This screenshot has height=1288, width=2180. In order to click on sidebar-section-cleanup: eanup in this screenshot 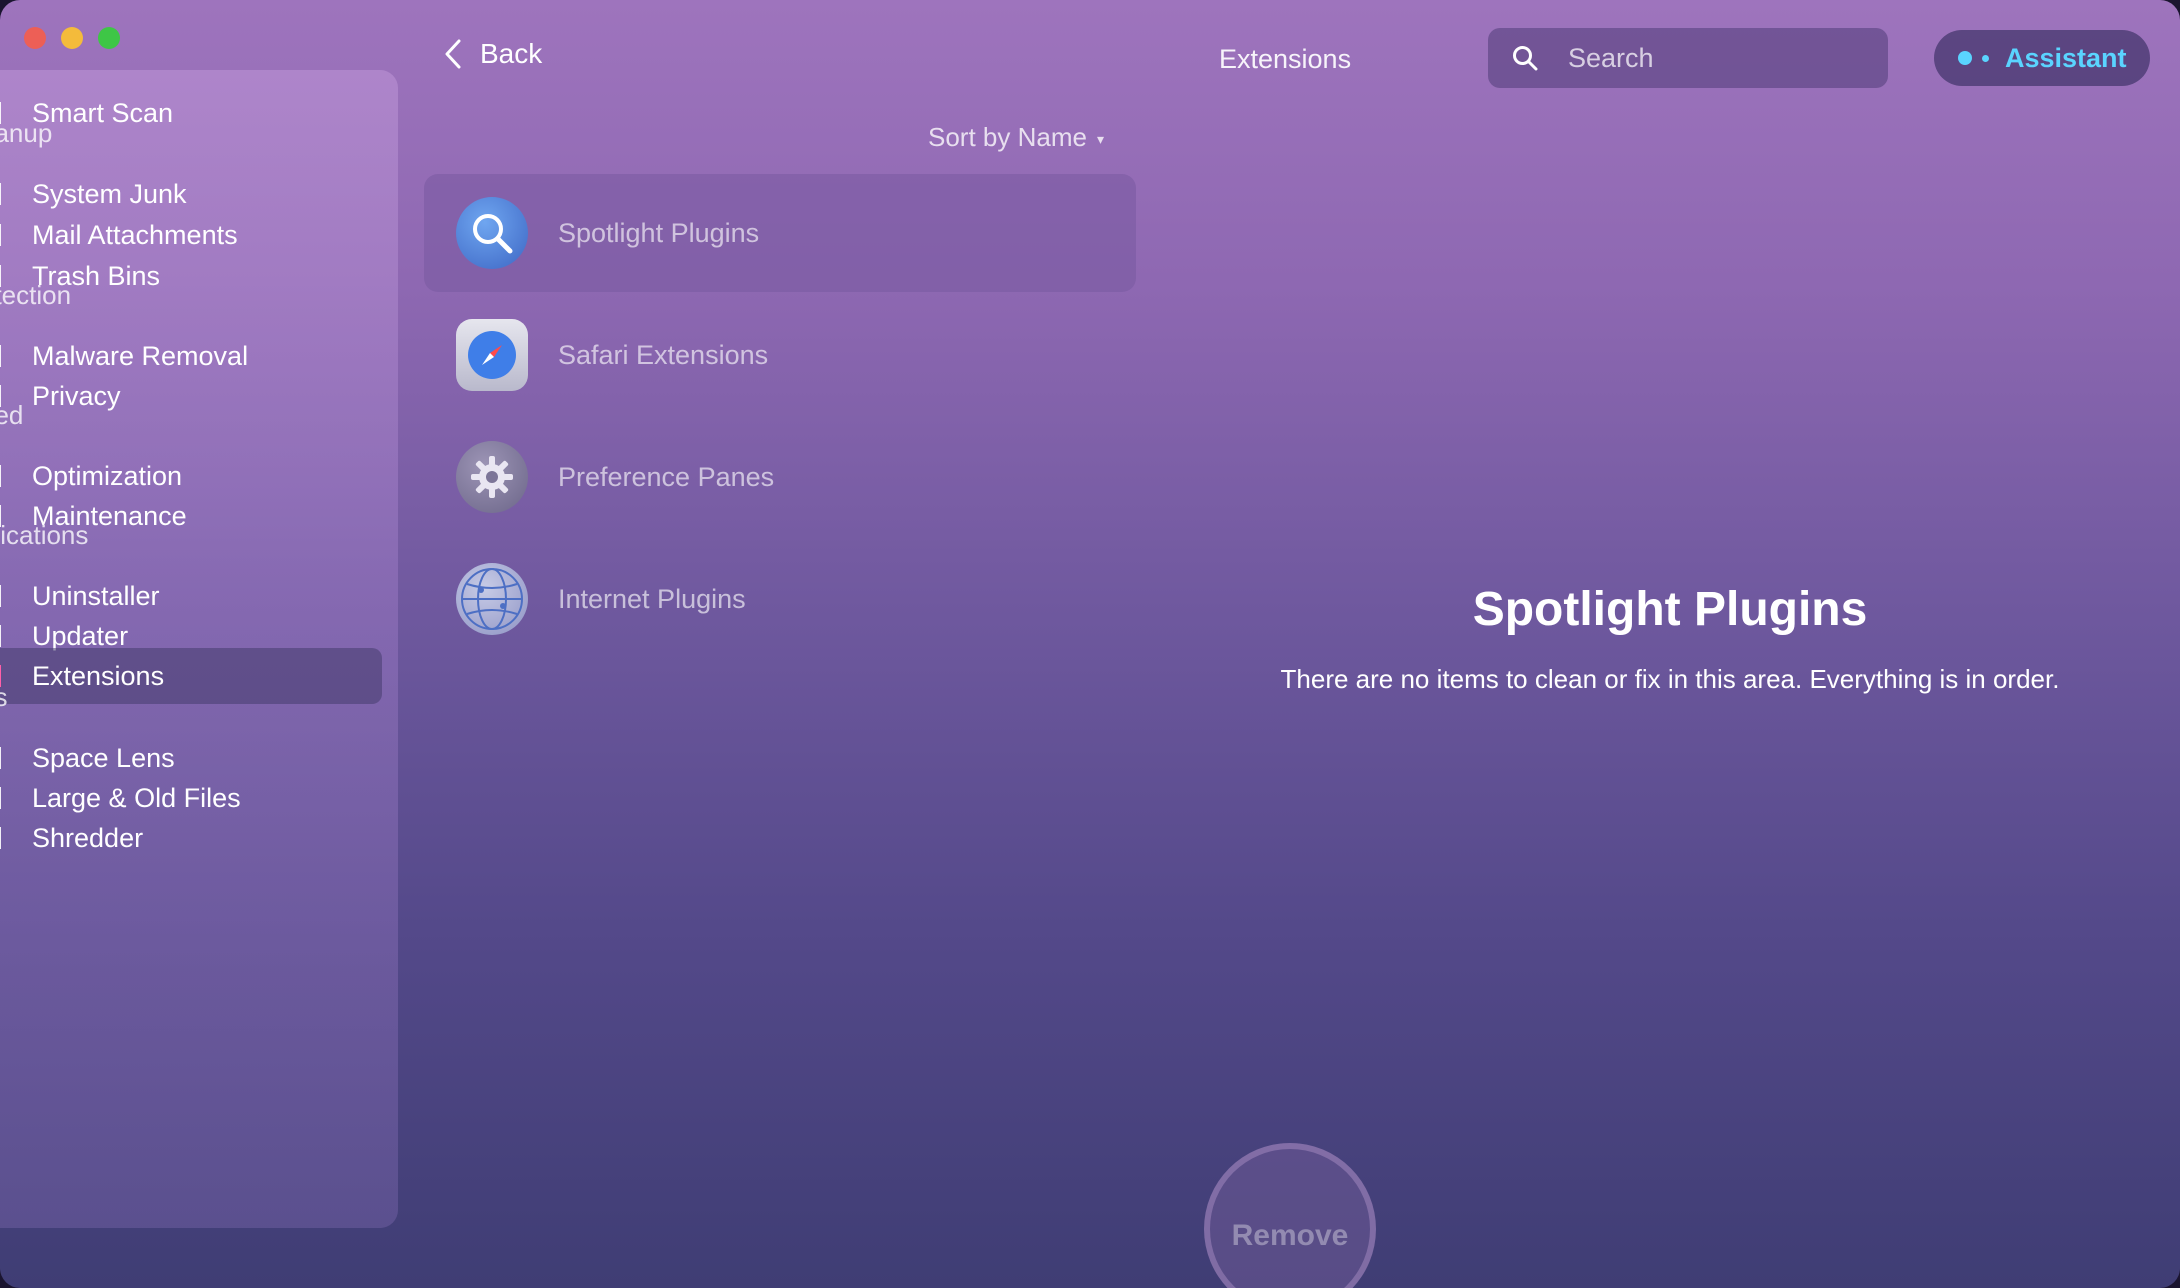, I will do `click(26, 133)`.